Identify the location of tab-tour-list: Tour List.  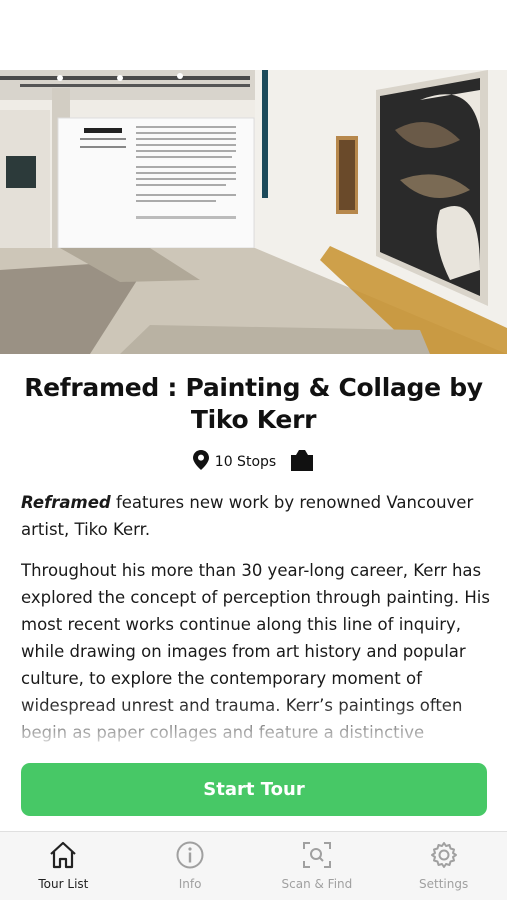
(63, 866).